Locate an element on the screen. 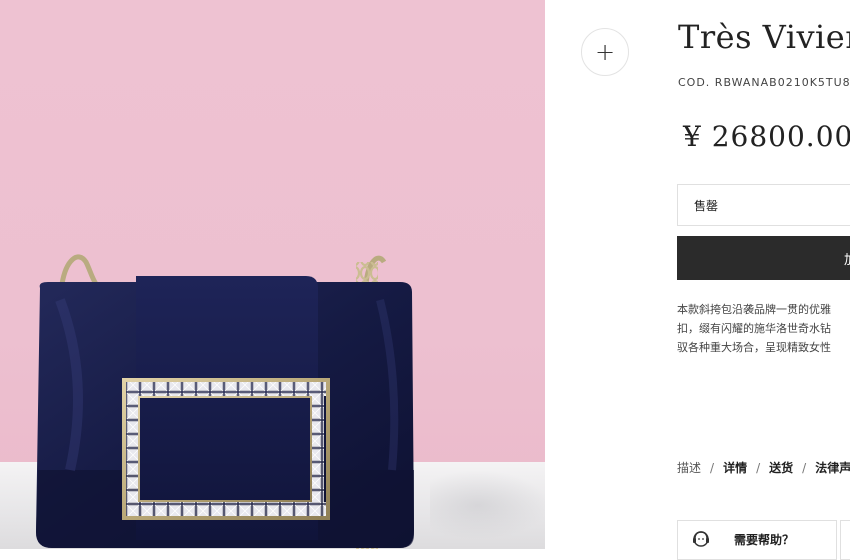  help-button: 需要帮助？ is located at coordinates (757, 540).